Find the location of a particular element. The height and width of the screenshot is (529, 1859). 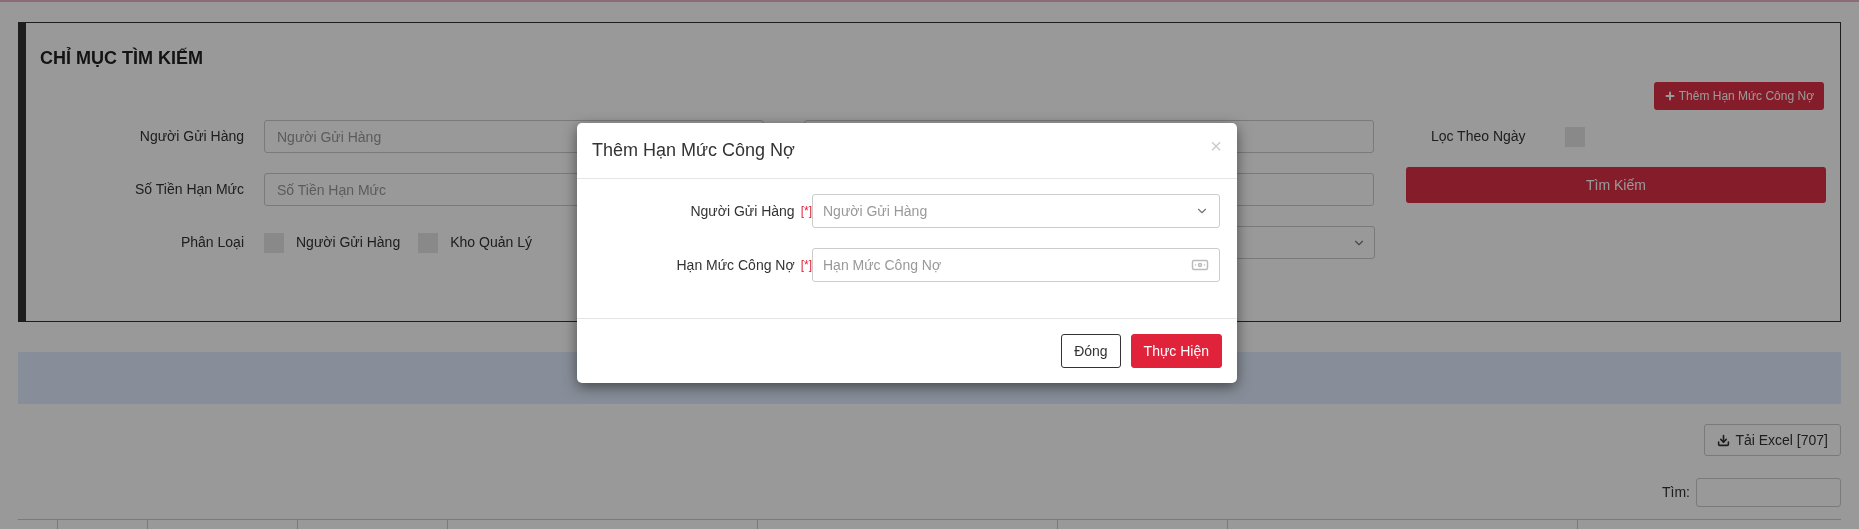

field-label: Số Tiền Hạn Mức is located at coordinates (189, 189).